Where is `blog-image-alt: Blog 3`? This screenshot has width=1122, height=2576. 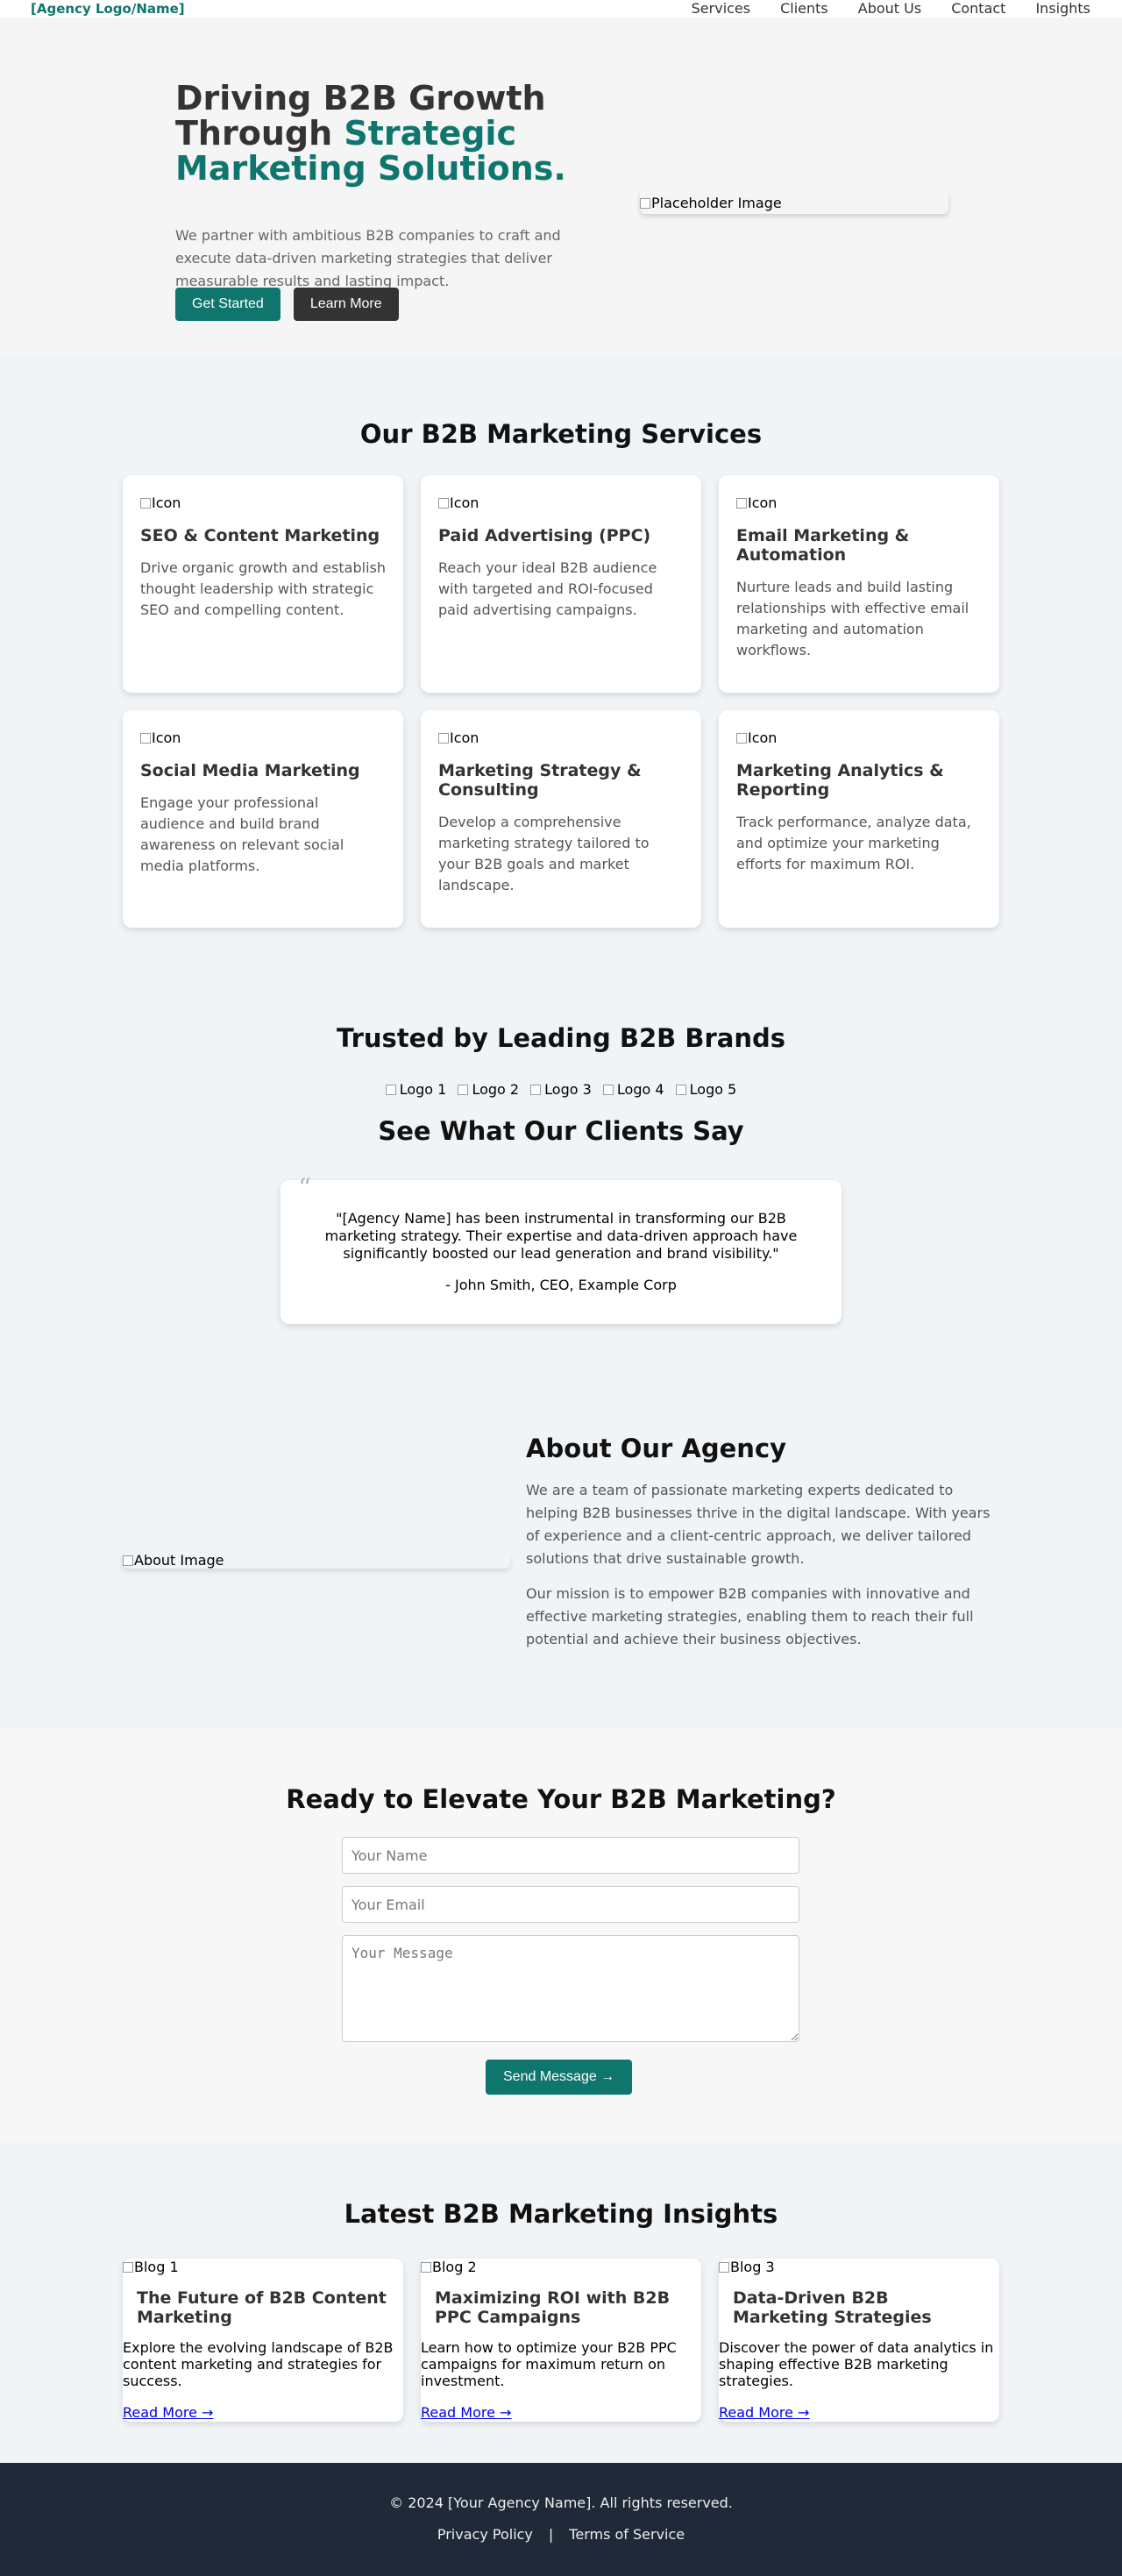 blog-image-alt: Blog 3 is located at coordinates (752, 2267).